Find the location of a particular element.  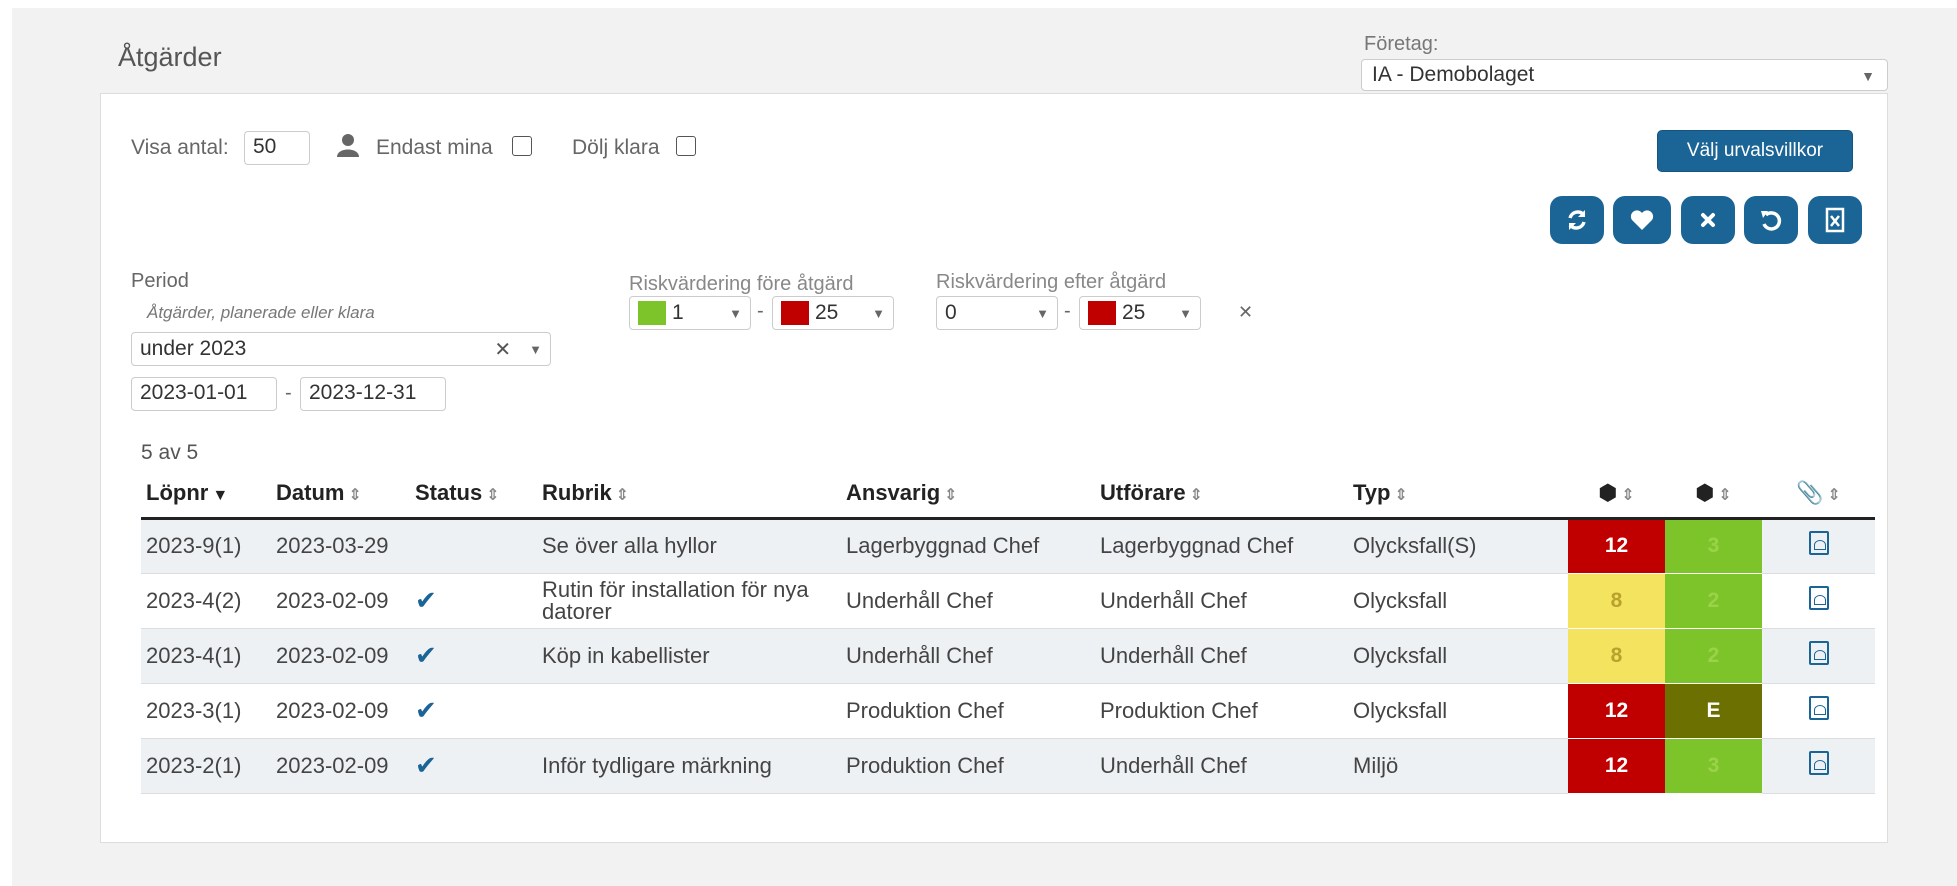

col-ansvarig: Ansvarig ⇕ is located at coordinates (968, 495).